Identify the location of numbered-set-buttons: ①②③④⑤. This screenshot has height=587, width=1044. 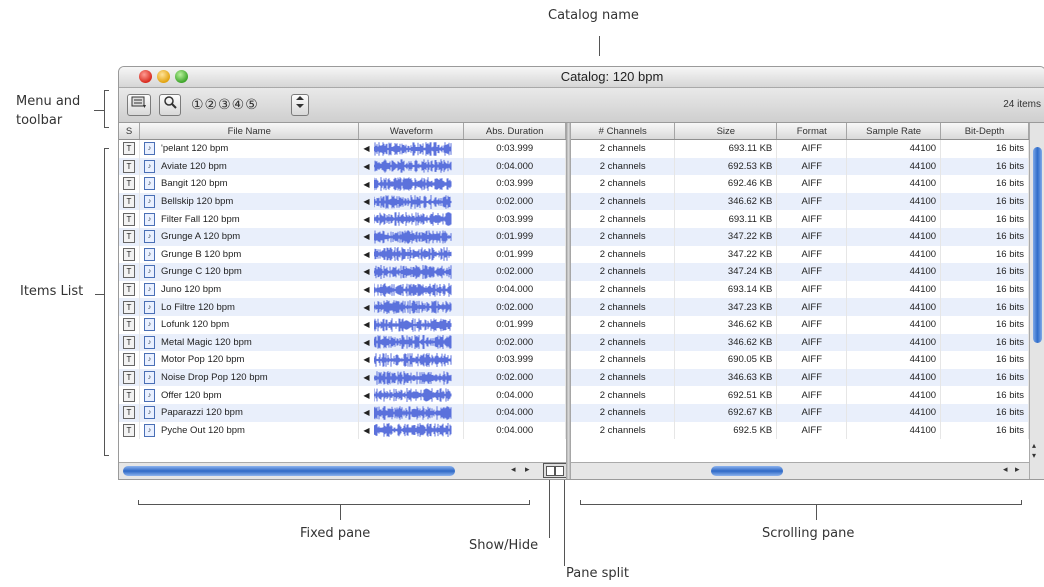
(225, 105).